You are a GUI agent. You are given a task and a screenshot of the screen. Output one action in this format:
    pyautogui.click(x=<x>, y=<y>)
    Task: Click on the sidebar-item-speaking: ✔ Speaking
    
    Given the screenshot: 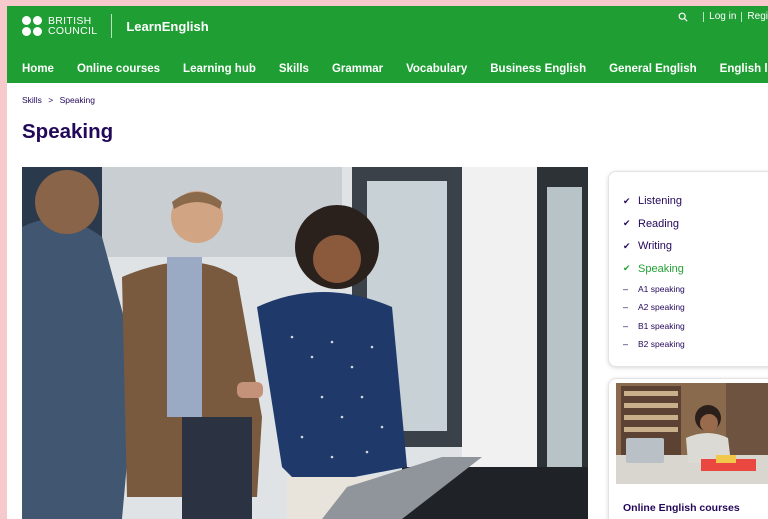 What is the action you would take?
    pyautogui.click(x=654, y=269)
    